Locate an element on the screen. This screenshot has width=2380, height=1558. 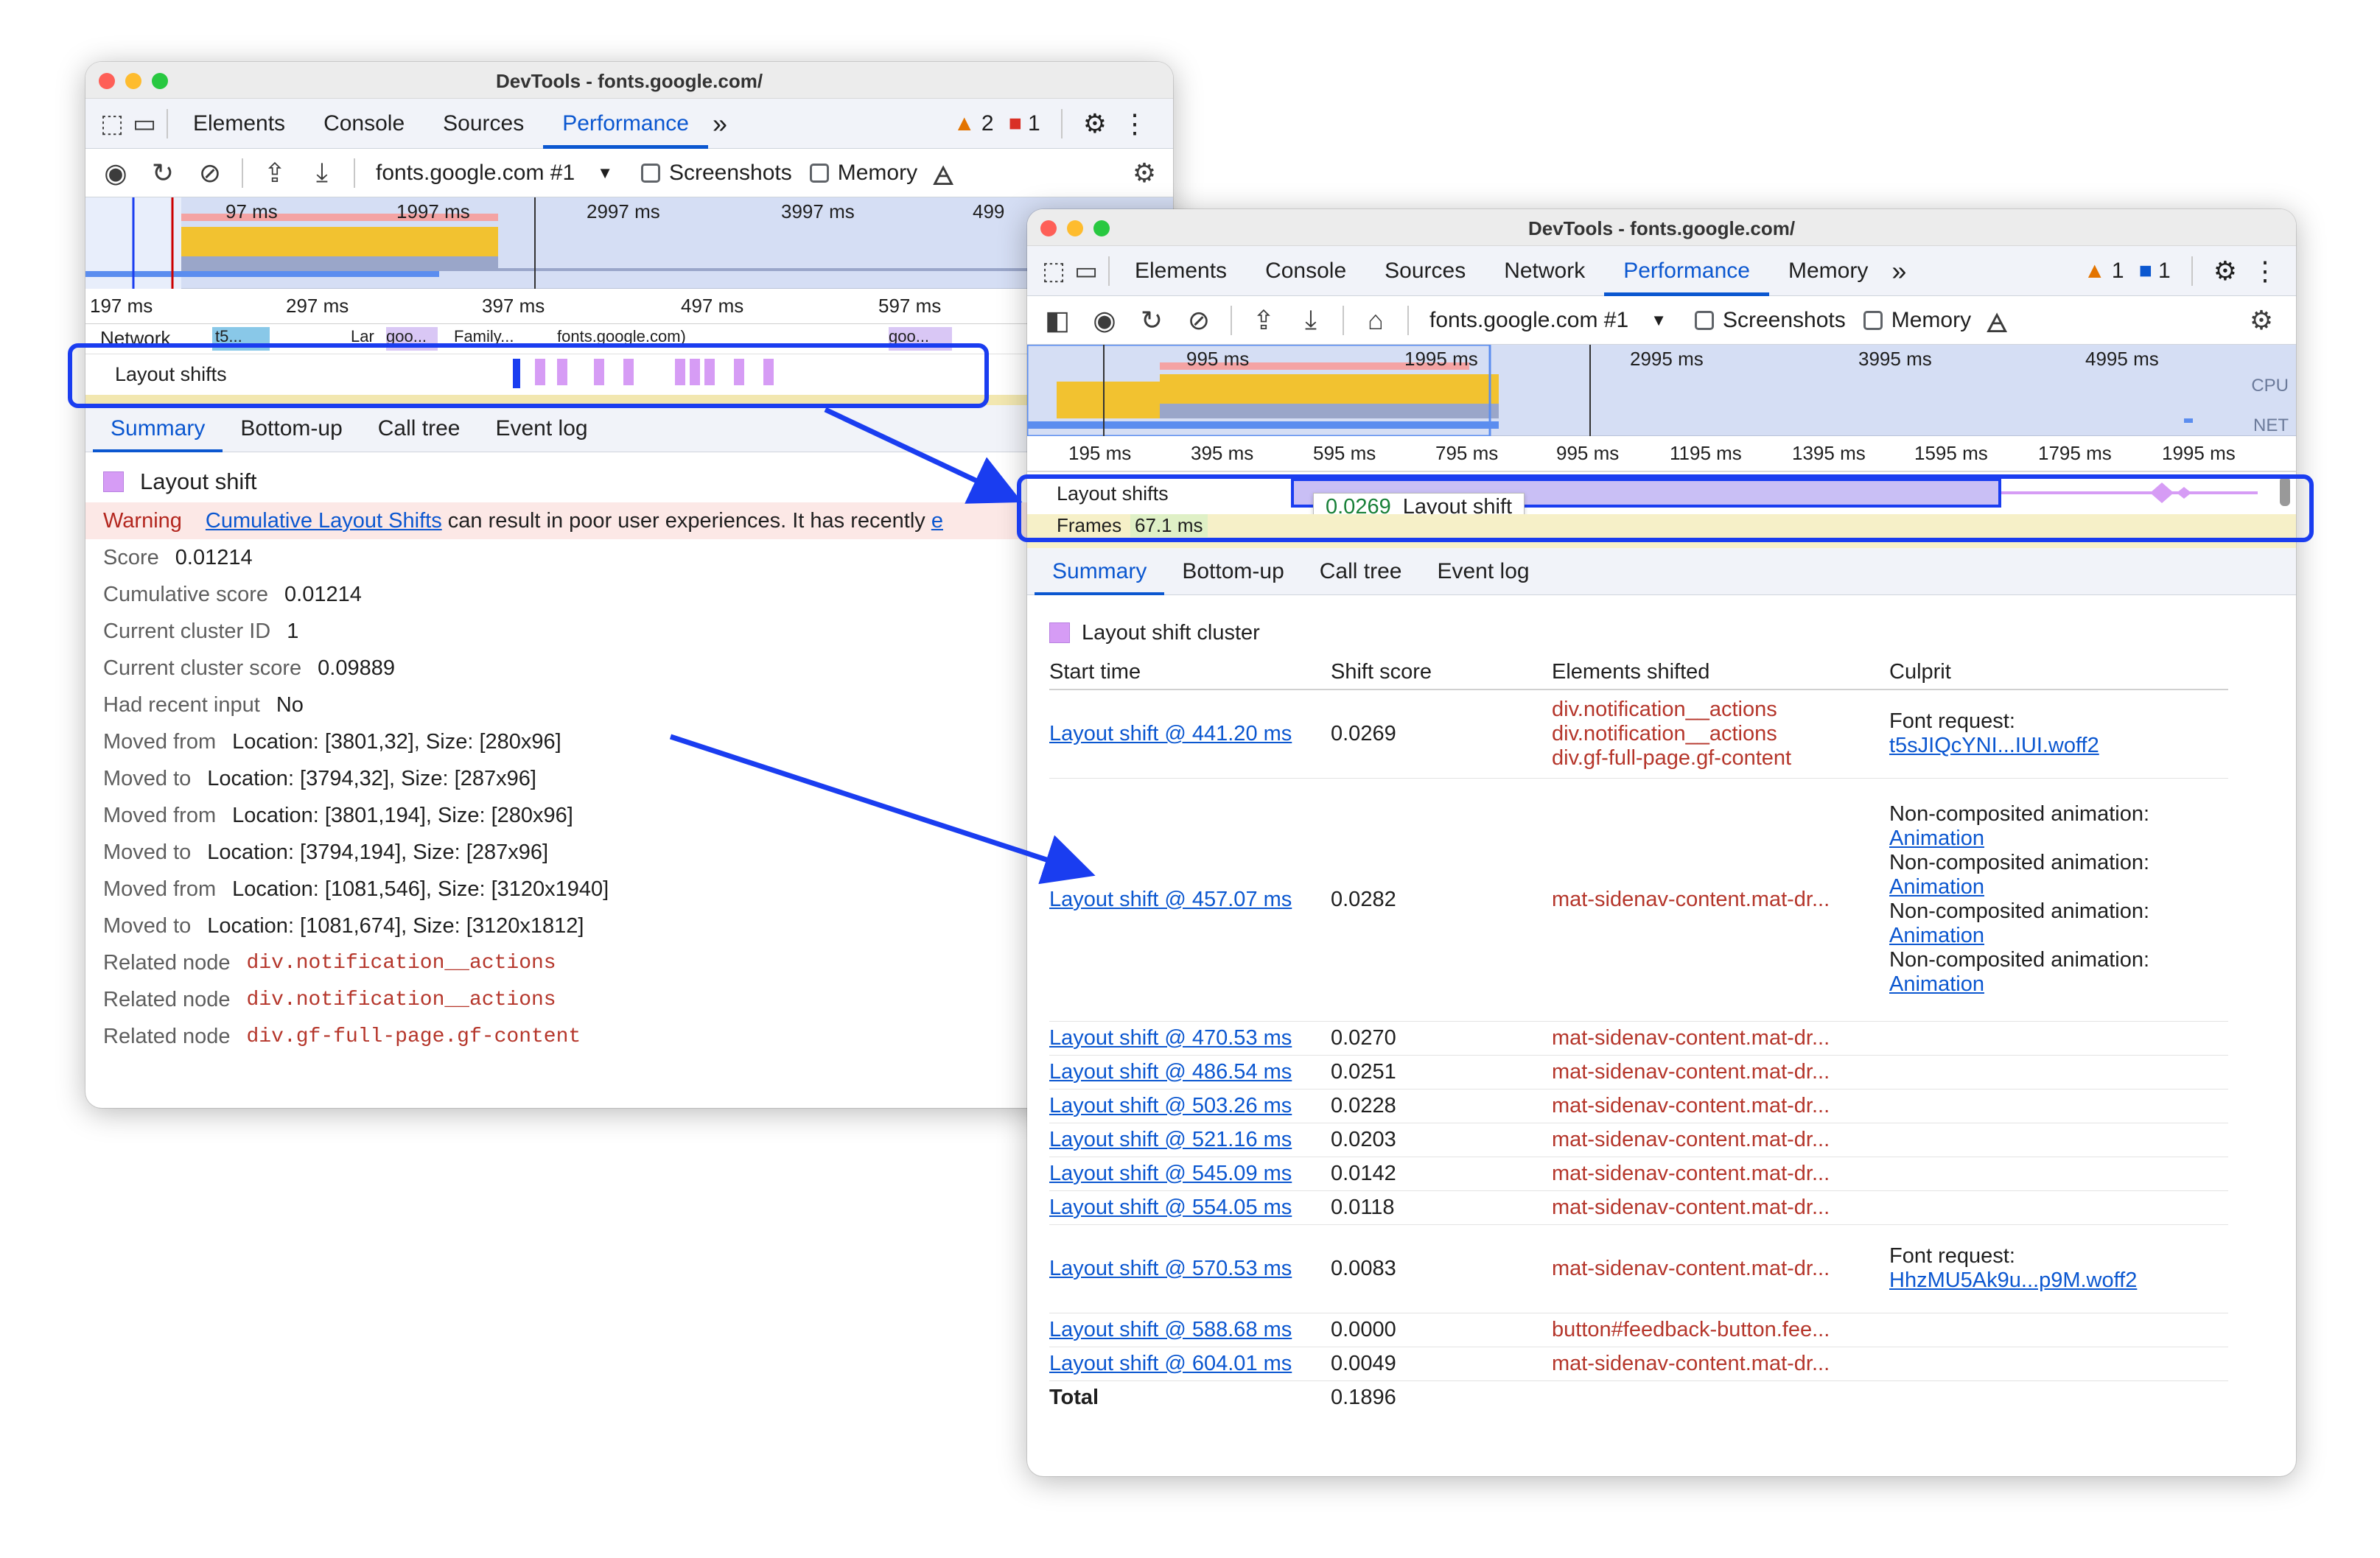
annotation-arrows is located at coordinates (882, 646).